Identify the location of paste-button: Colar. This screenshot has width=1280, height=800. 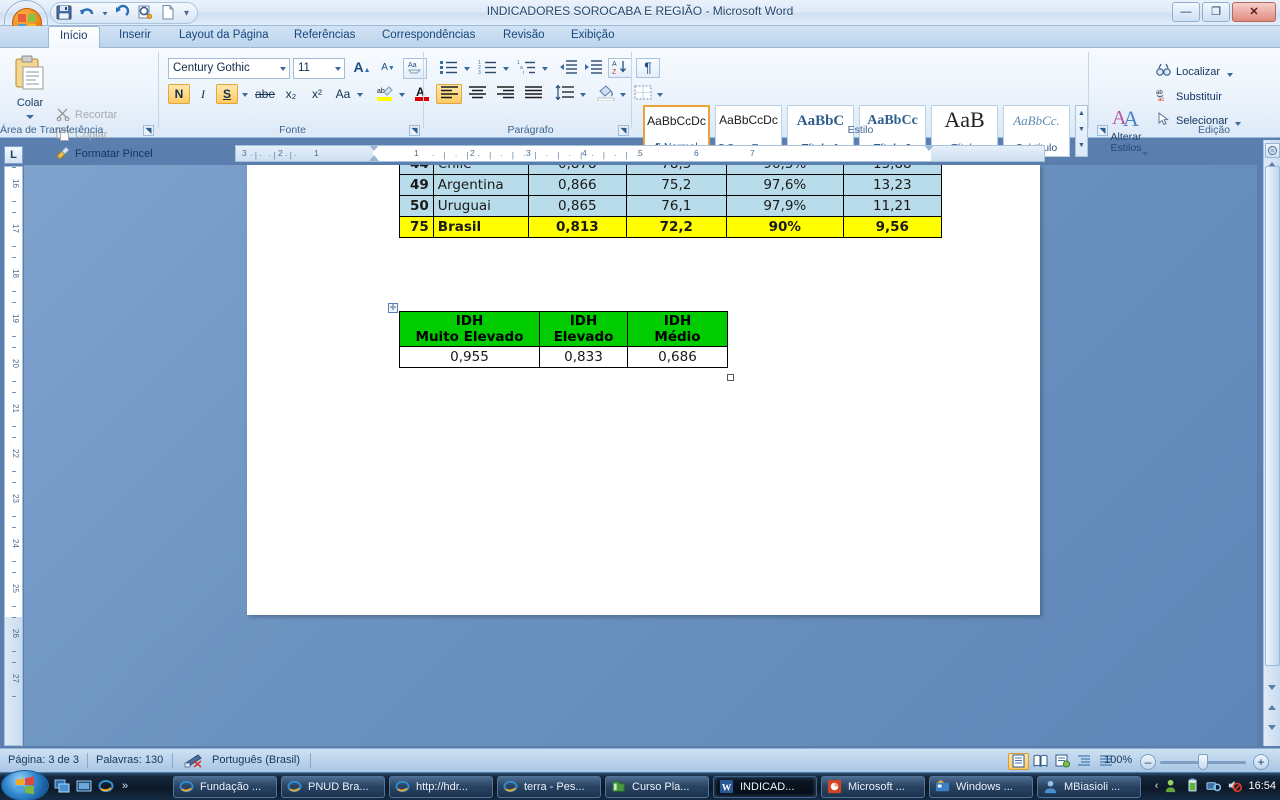
(30, 87).